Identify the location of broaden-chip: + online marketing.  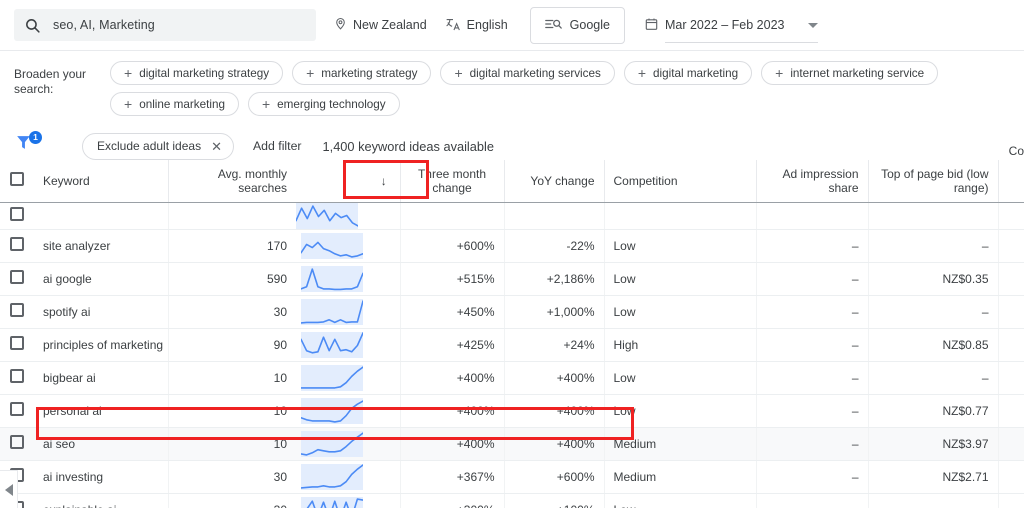
(174, 104).